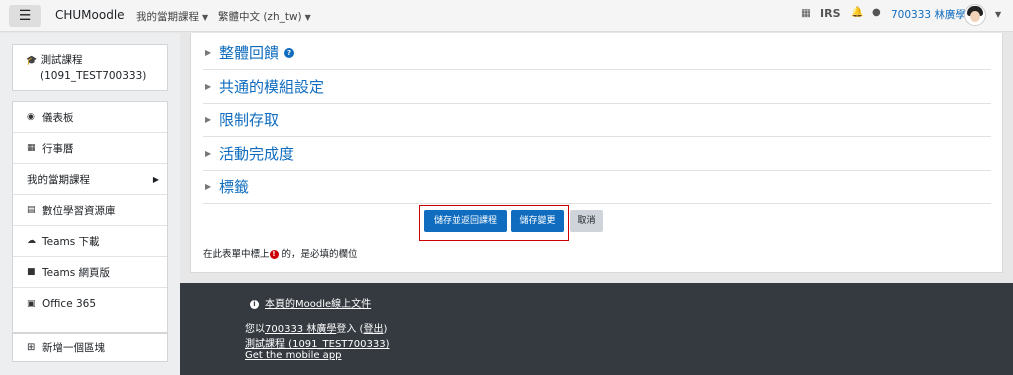  I want to click on site-brand: CHUMoodle, so click(90, 15).